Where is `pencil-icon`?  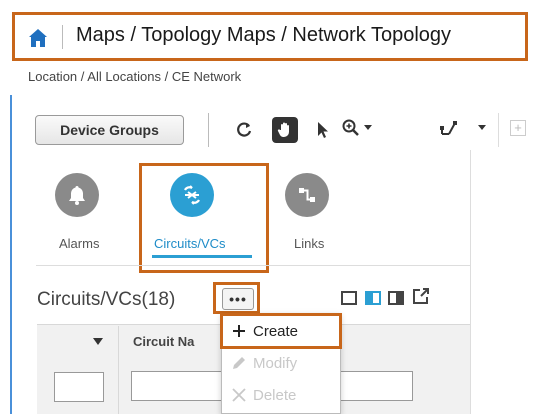 pencil-icon is located at coordinates (239, 363).